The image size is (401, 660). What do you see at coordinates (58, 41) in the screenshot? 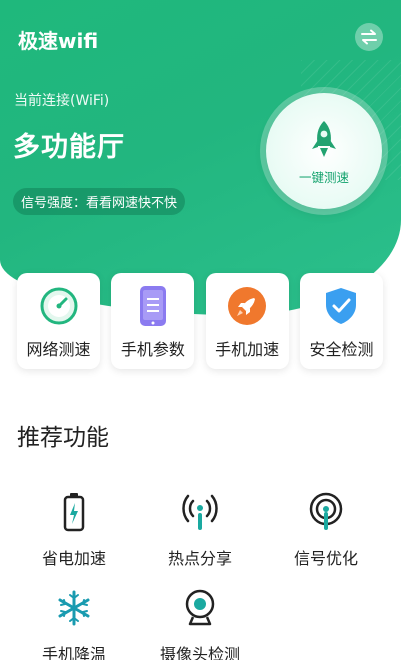
I see `app-title: 极速wifi` at bounding box center [58, 41].